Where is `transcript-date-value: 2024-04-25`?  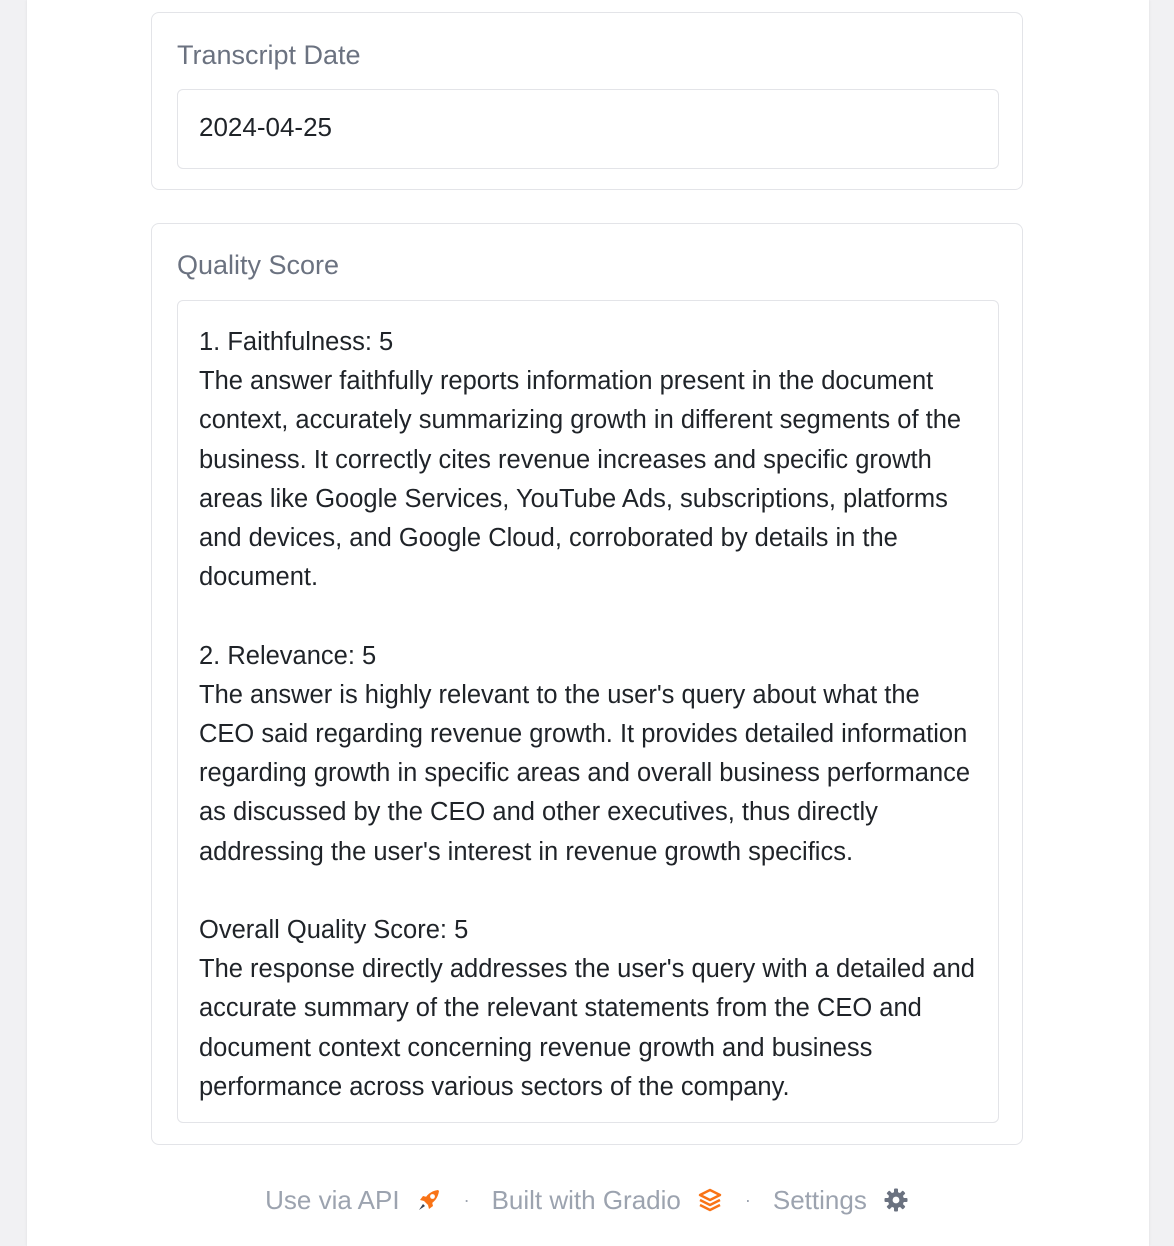 transcript-date-value: 2024-04-25 is located at coordinates (265, 127).